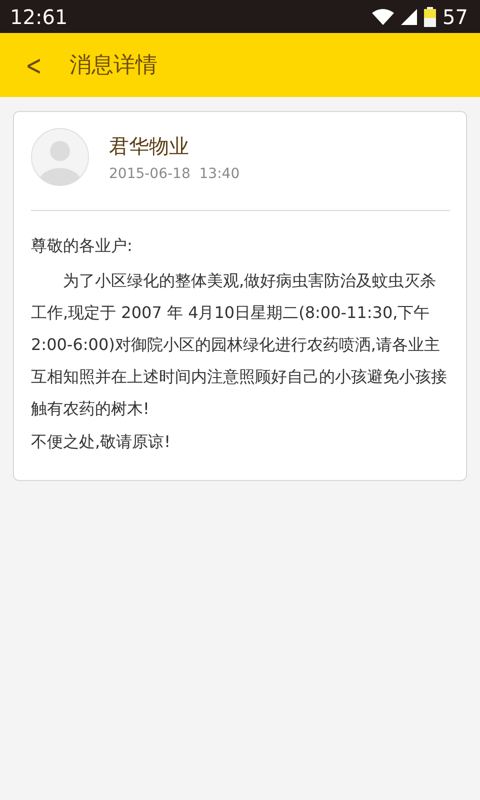 The image size is (480, 800). Describe the element at coordinates (82, 246) in the screenshot. I see `greeting-text: 尊敬的各业户:` at that location.